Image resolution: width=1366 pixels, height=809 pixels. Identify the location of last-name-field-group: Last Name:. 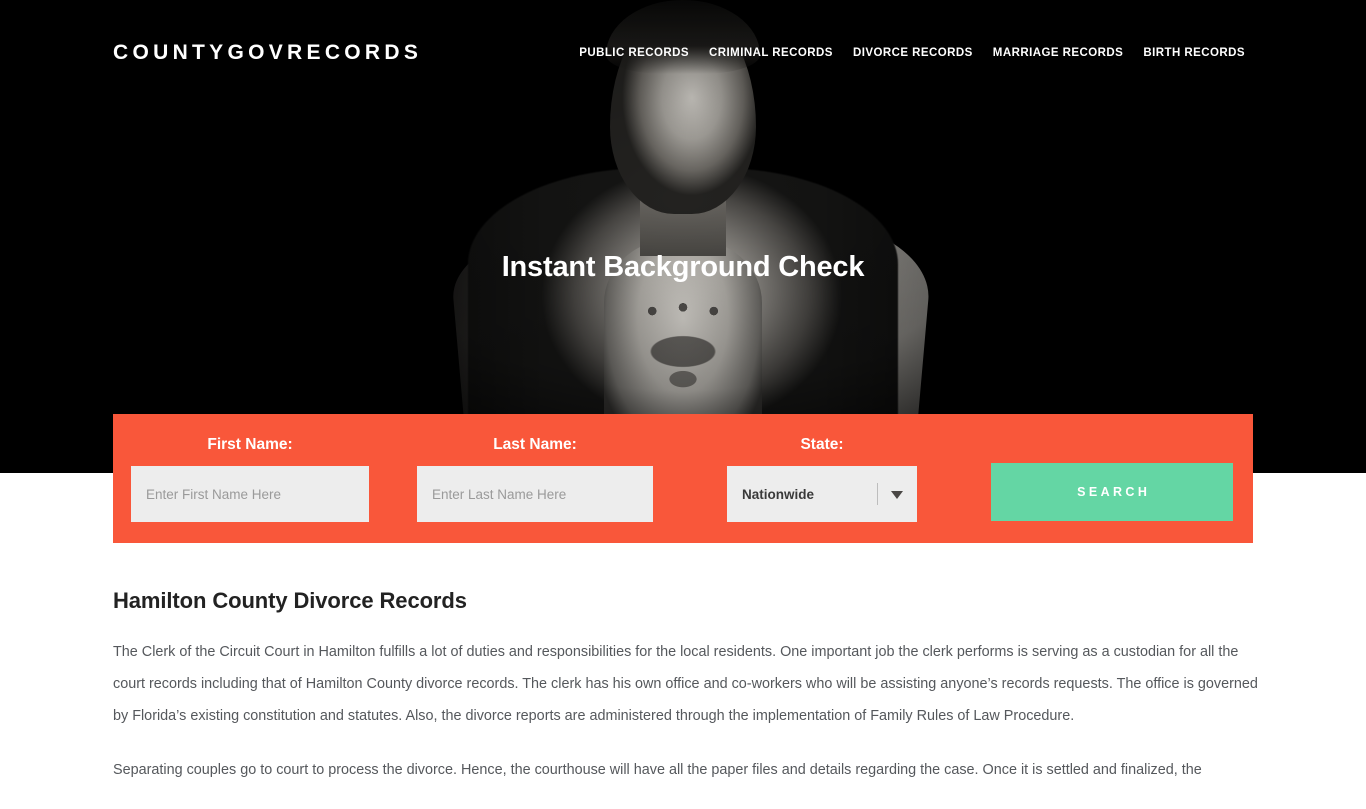
(535, 479).